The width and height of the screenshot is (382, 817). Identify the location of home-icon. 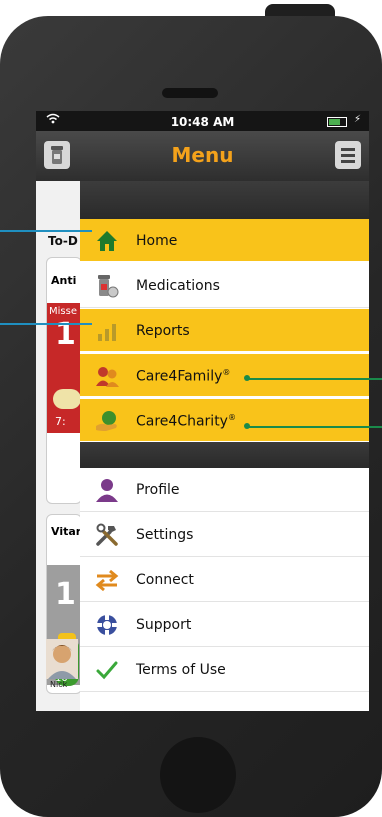
(107, 241).